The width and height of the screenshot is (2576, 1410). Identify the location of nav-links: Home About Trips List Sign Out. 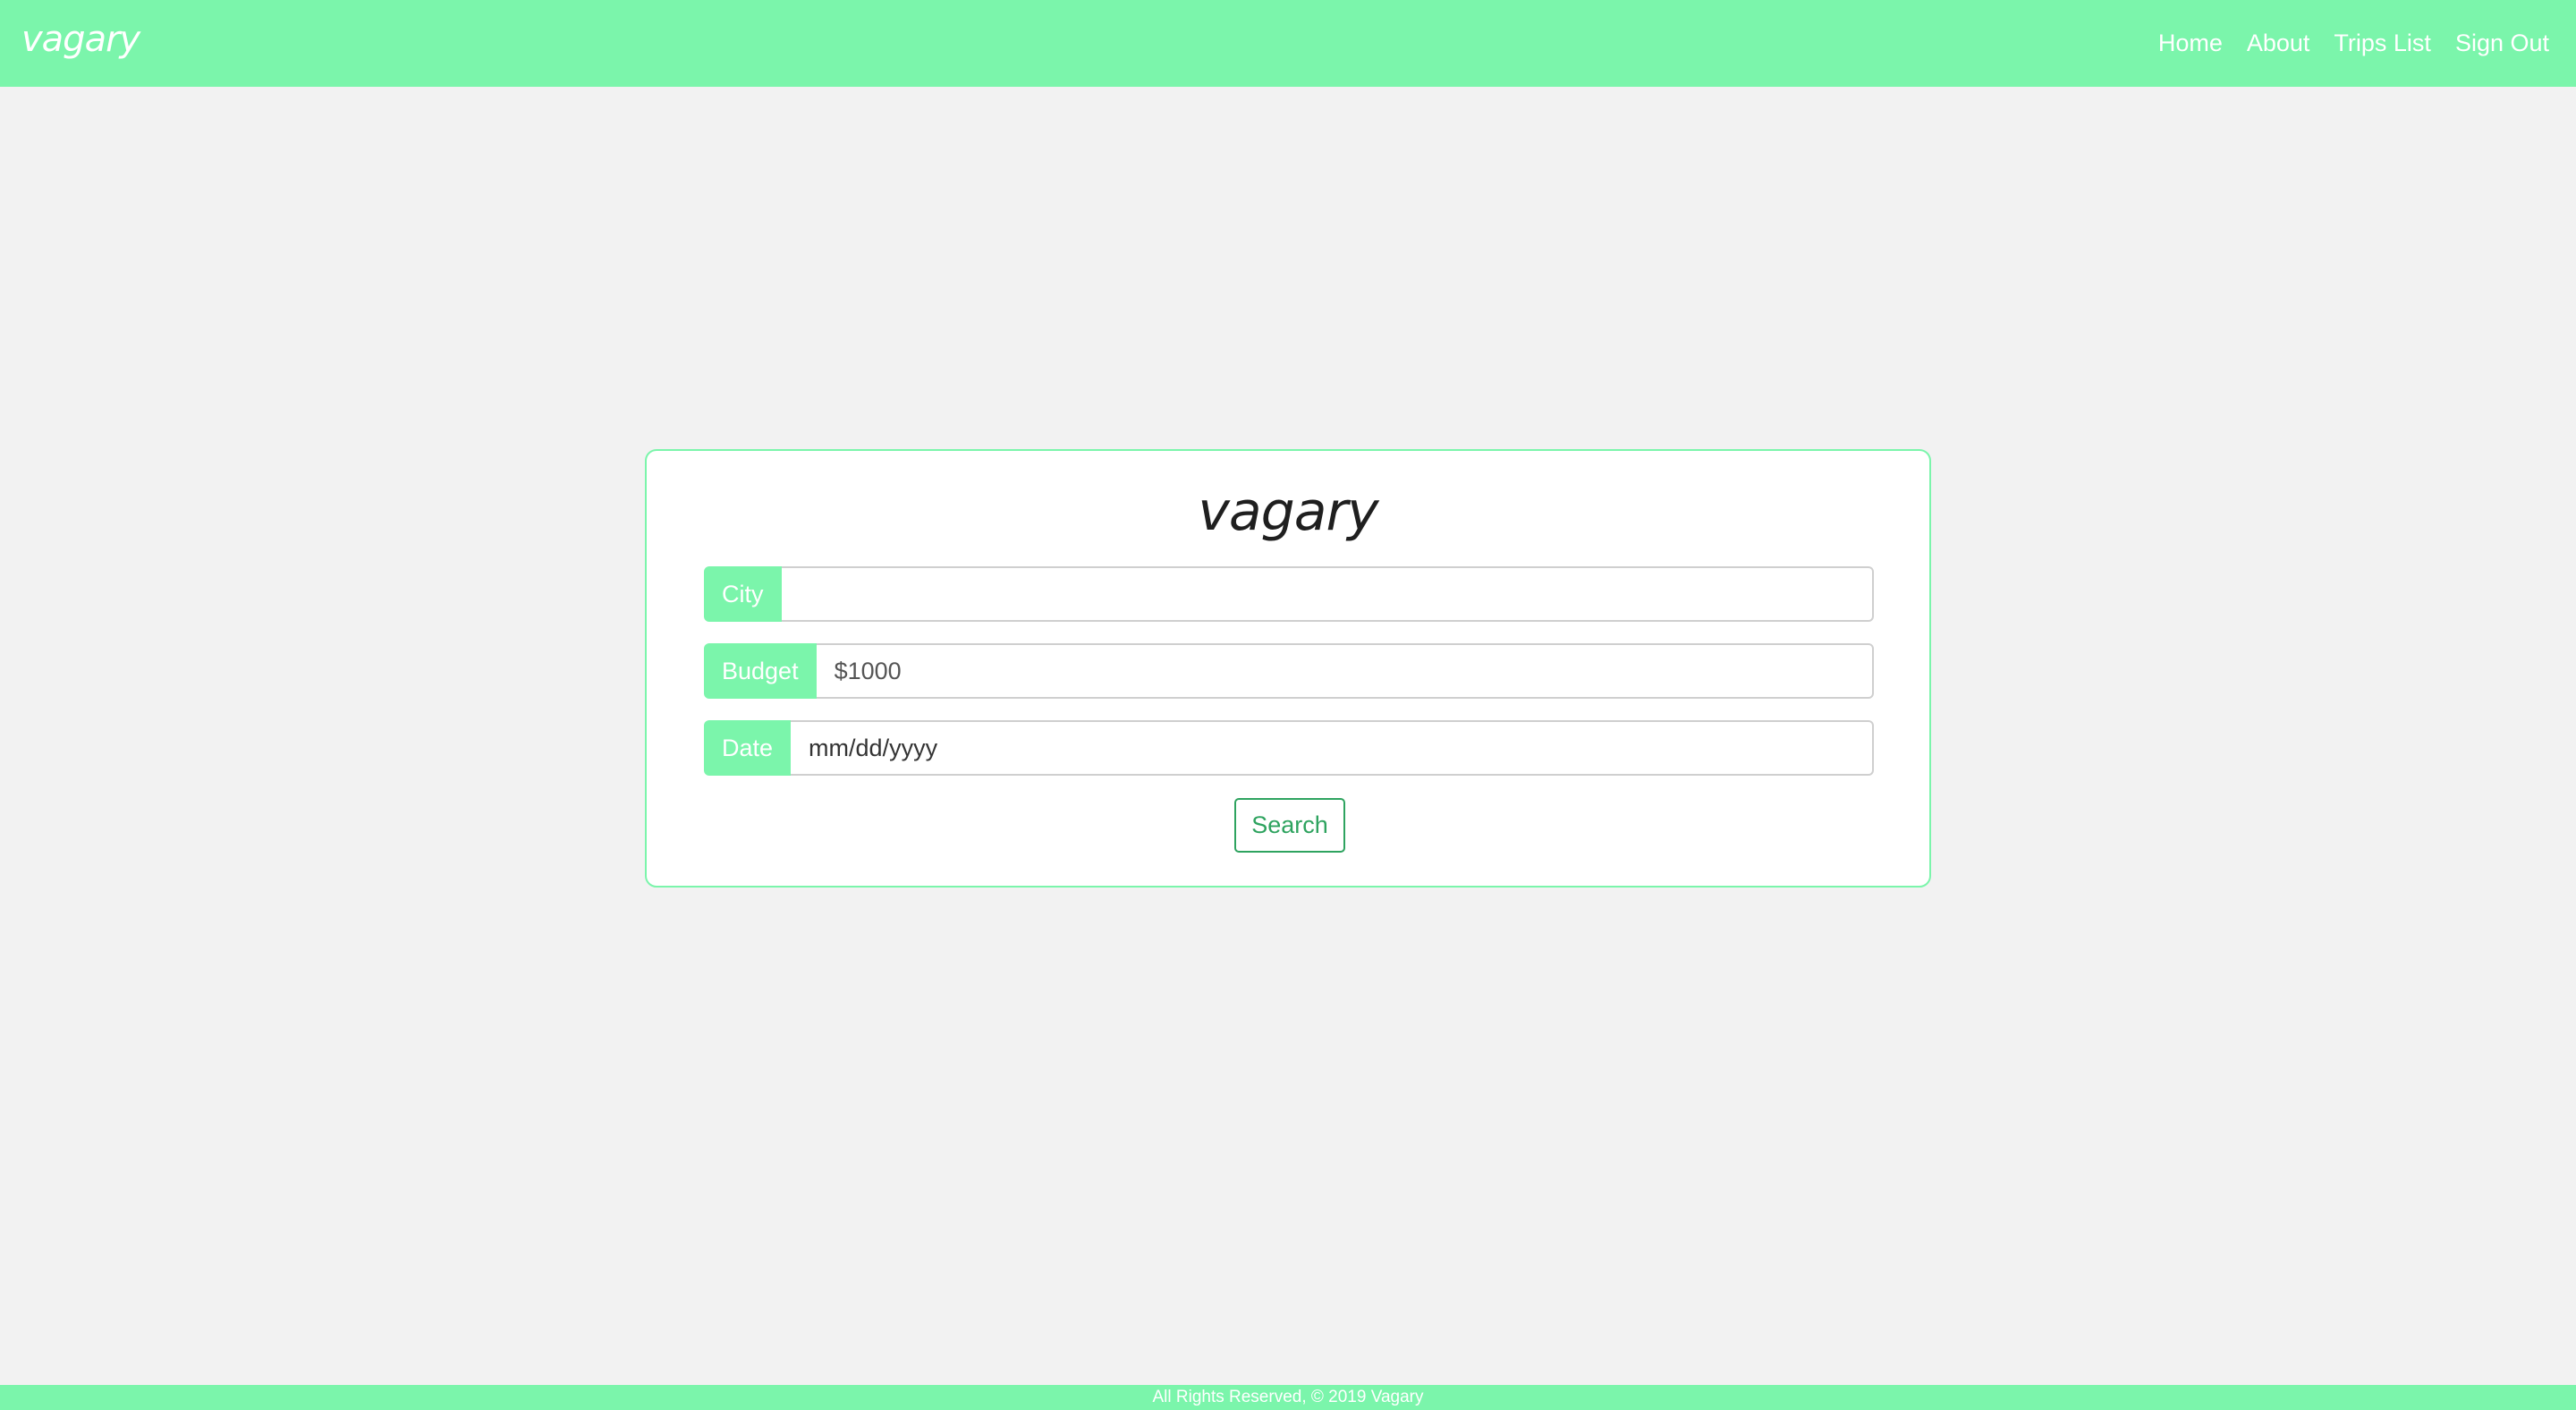
(2341, 43).